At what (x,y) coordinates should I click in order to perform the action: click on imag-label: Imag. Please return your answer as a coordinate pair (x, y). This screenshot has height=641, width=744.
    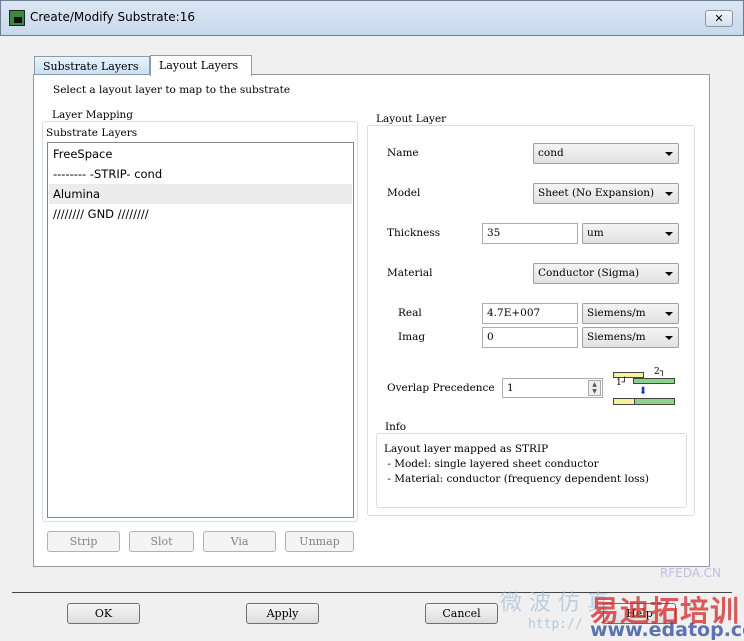
    Looking at the image, I should click on (412, 337).